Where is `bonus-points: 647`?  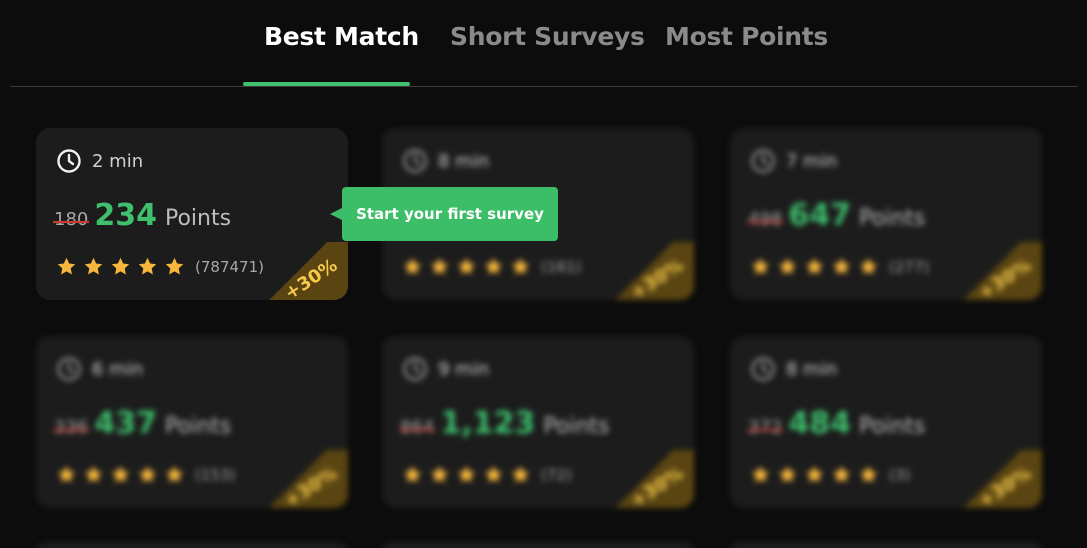
bonus-points: 647 is located at coordinates (819, 215).